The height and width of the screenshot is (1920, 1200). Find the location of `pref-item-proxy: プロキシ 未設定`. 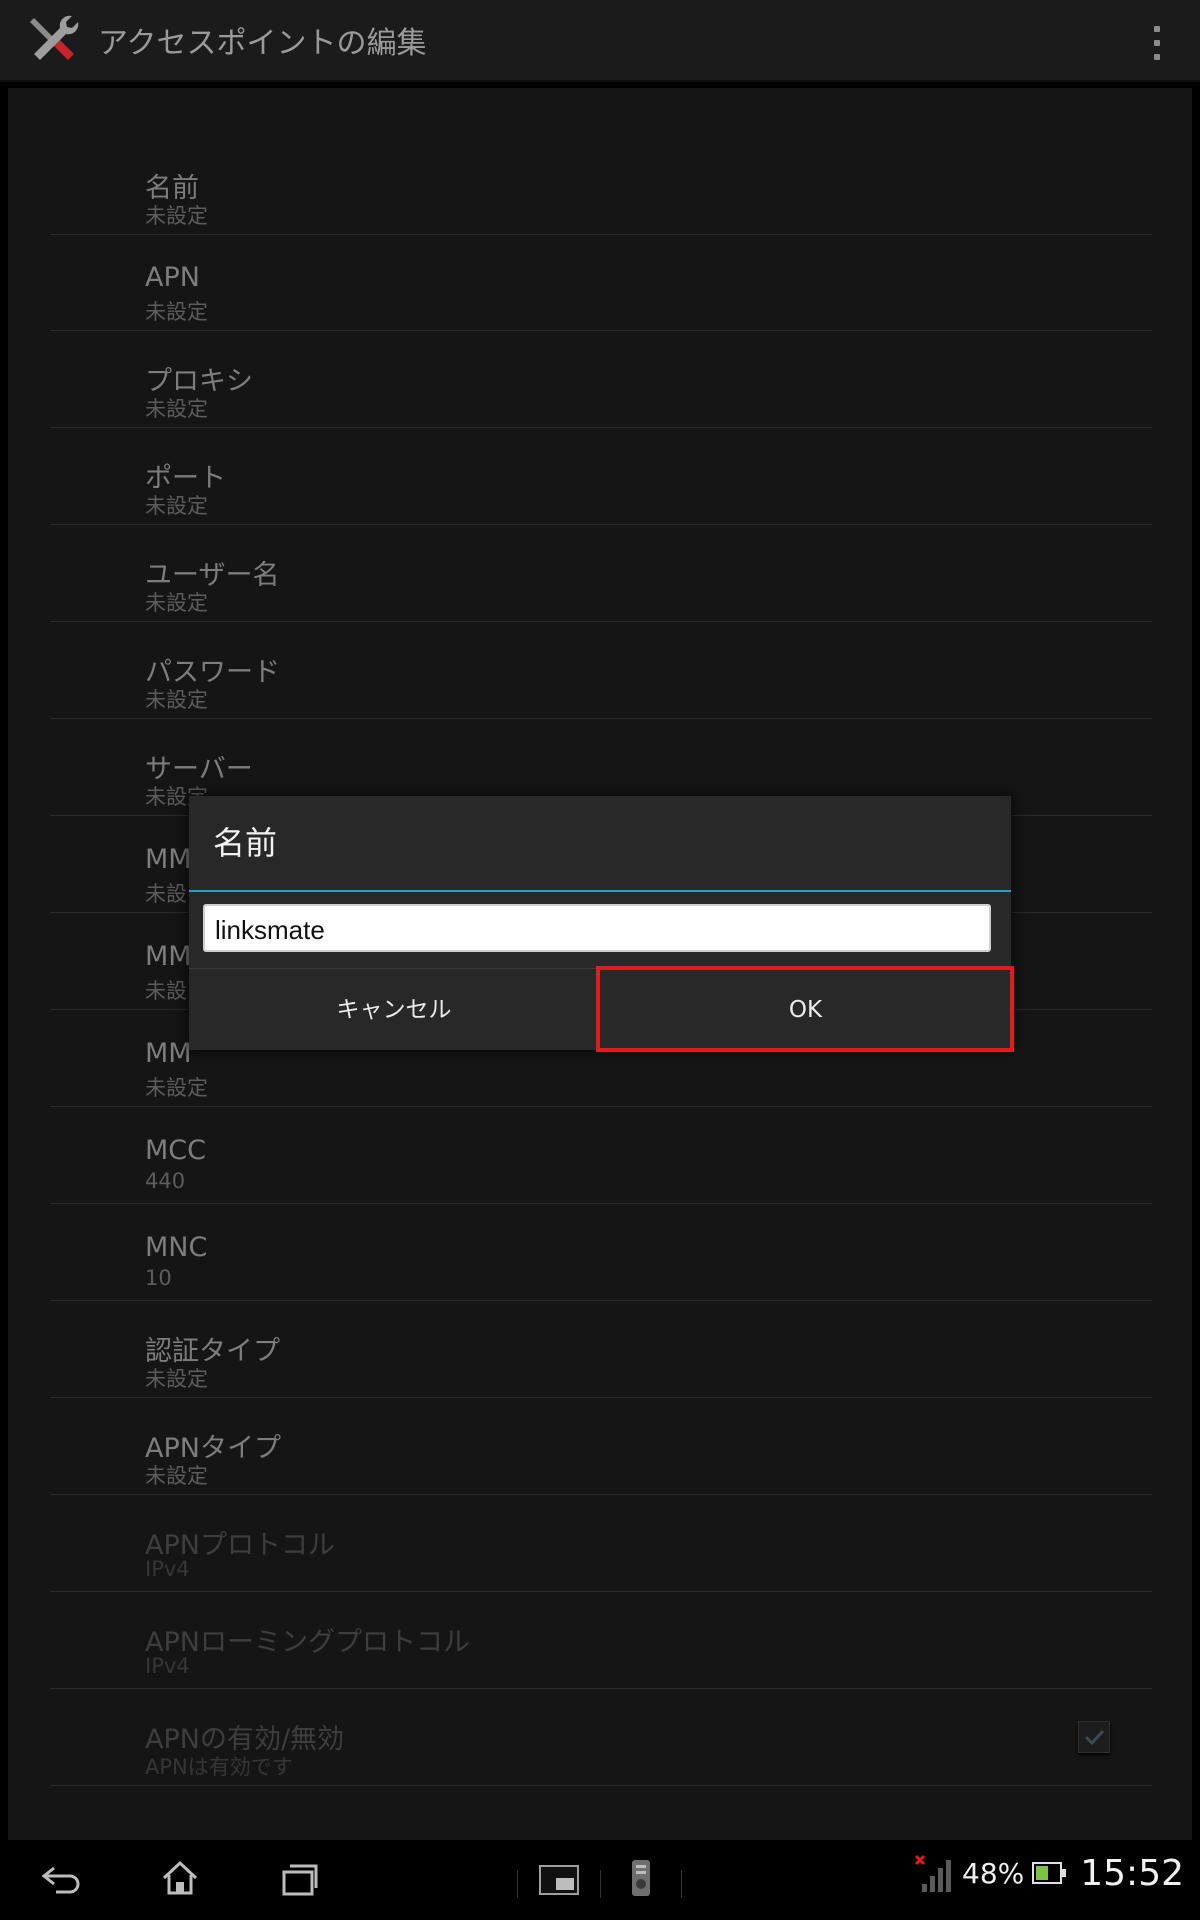

pref-item-proxy: プロキシ 未設定 is located at coordinates (601, 379).